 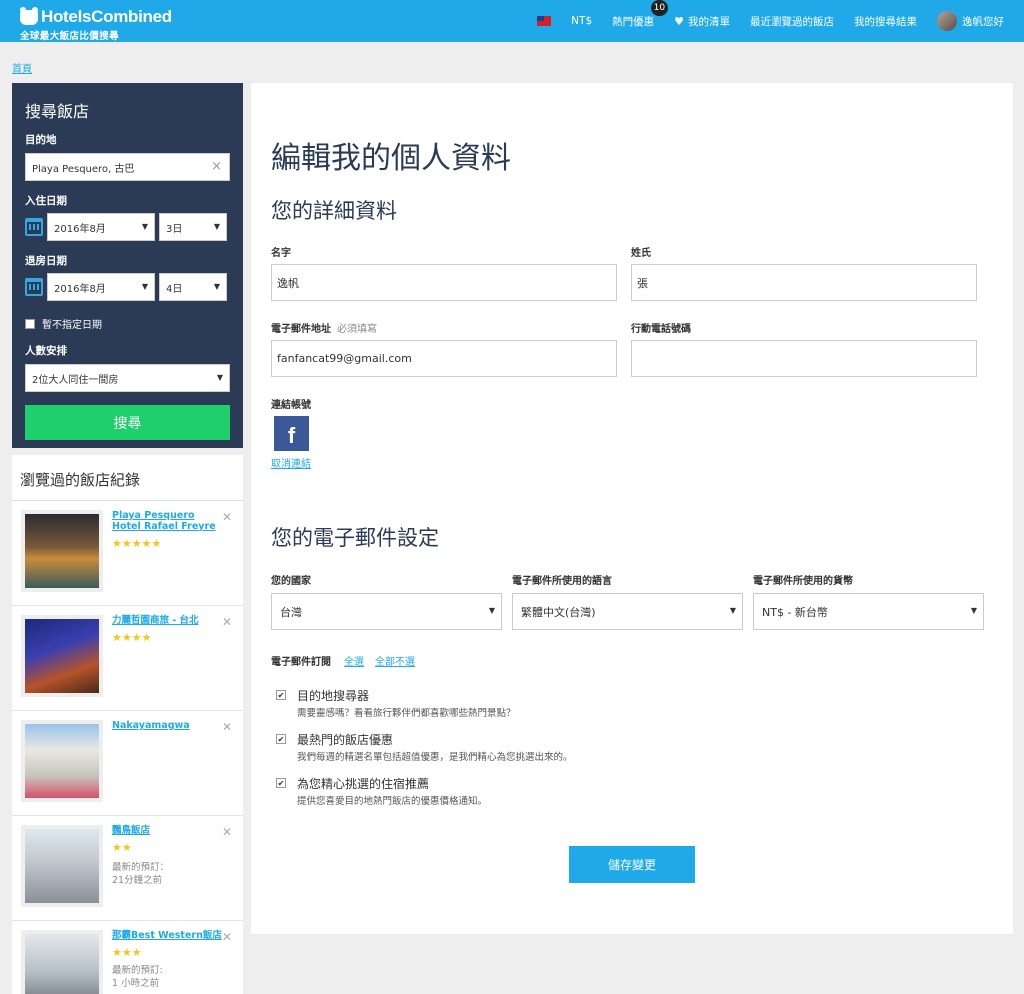 I want to click on checkin-day-select: 3日 ▼, so click(x=193, y=227).